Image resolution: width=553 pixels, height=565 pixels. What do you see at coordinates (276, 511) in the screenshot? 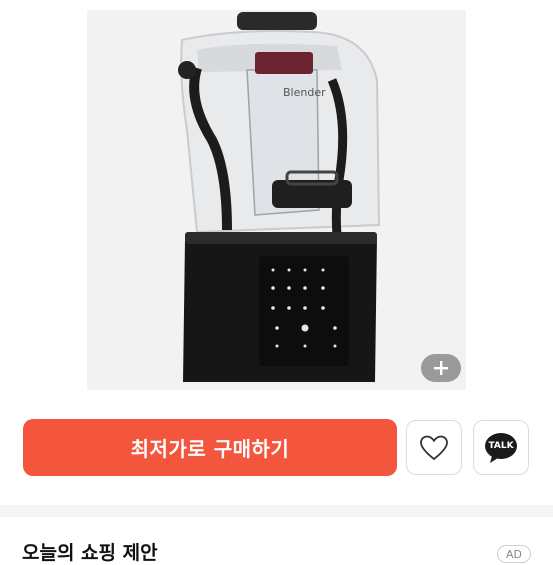
I see `section-divider` at bounding box center [276, 511].